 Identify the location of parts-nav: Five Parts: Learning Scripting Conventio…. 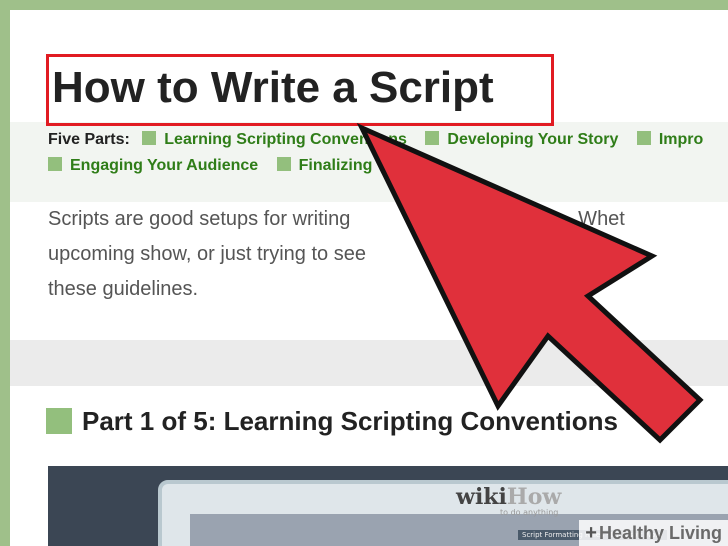
(382, 140).